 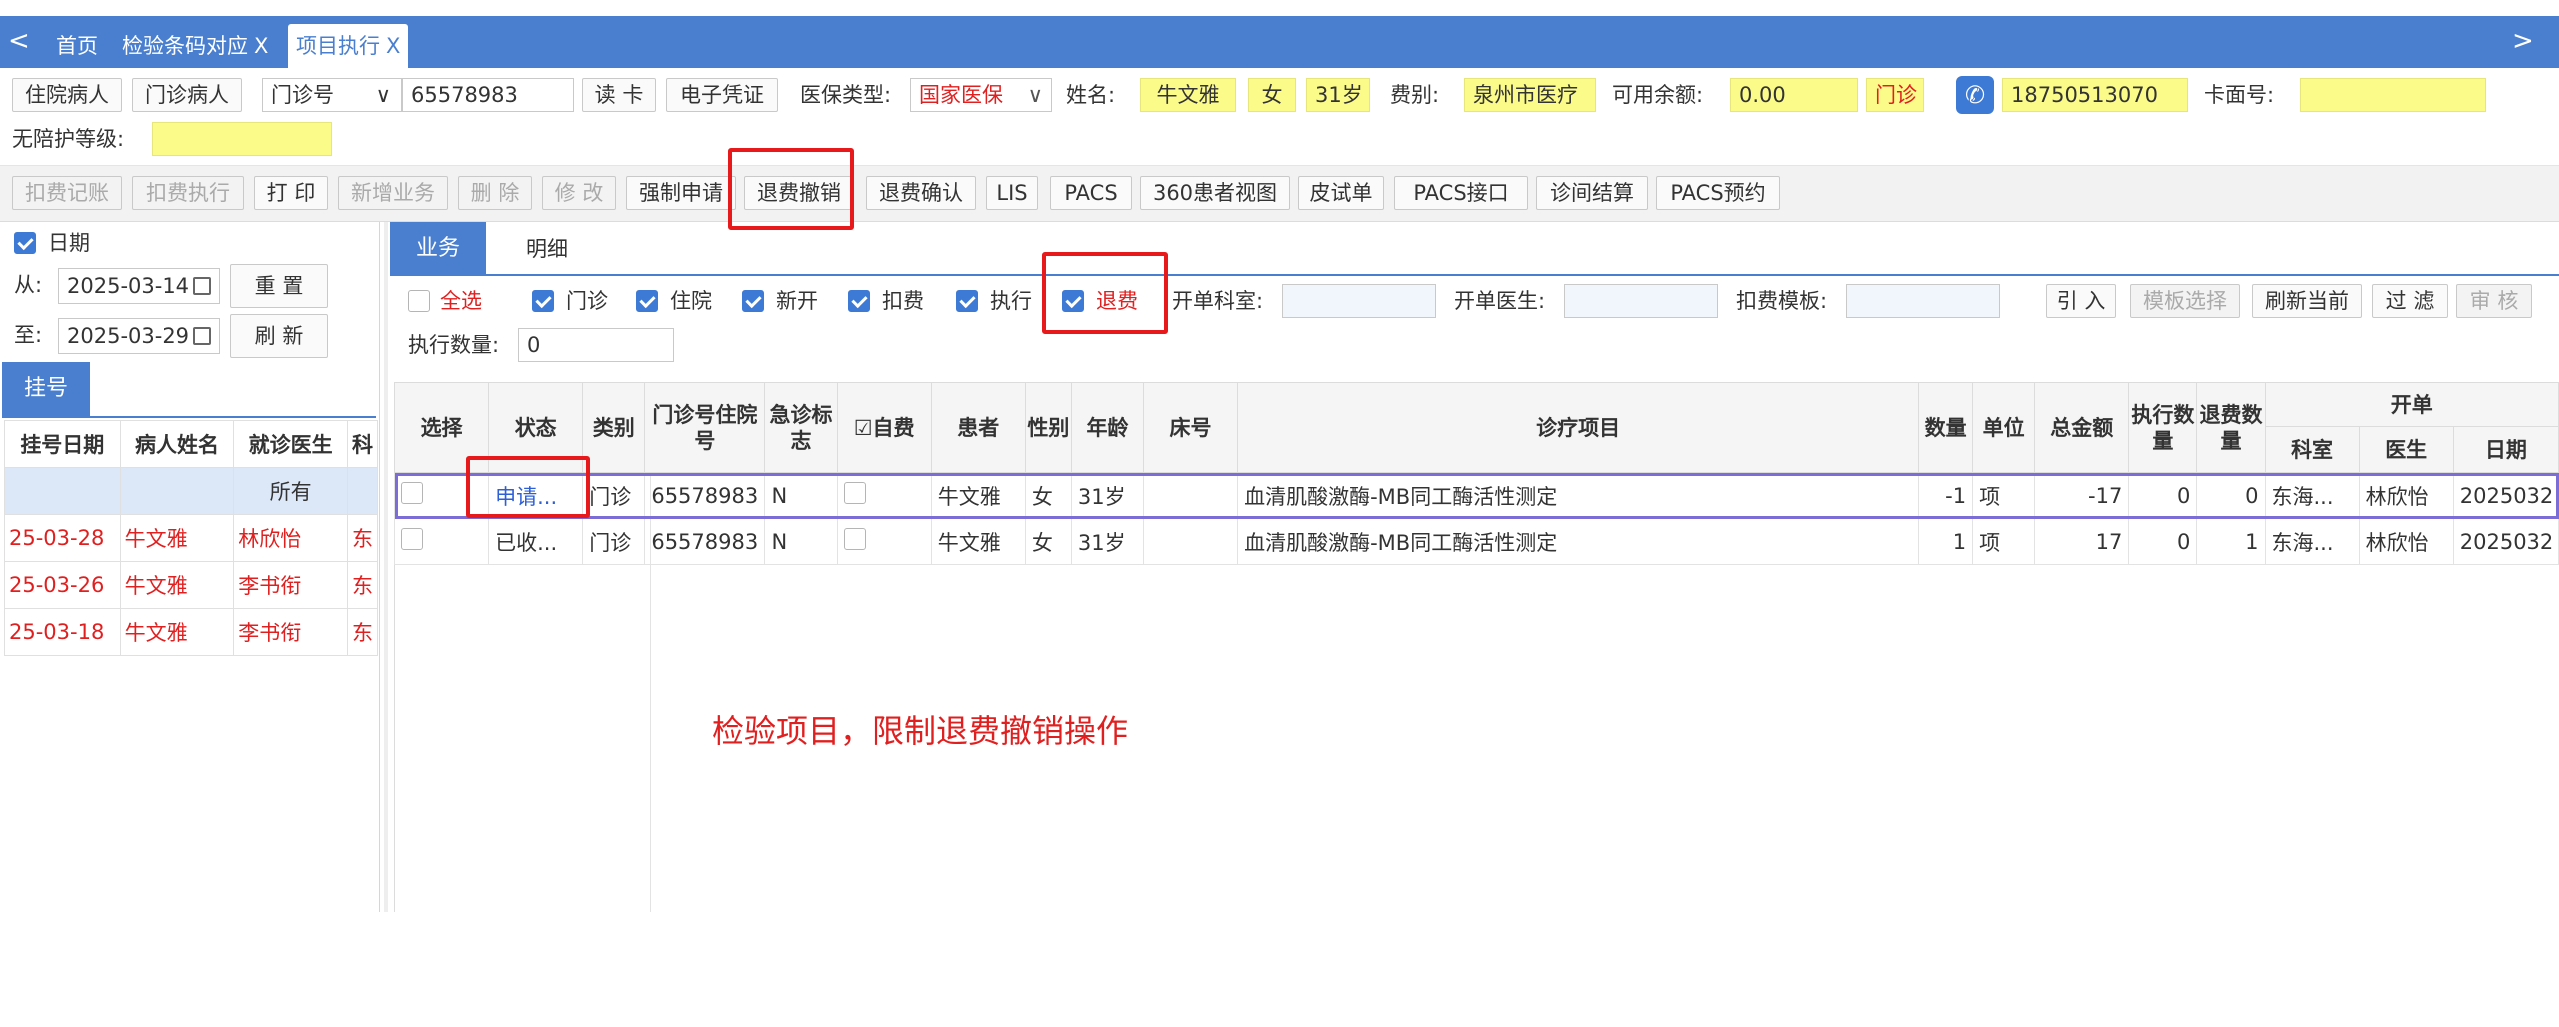 I want to click on fee-type-value: 泉州市医疗, so click(x=1530, y=95).